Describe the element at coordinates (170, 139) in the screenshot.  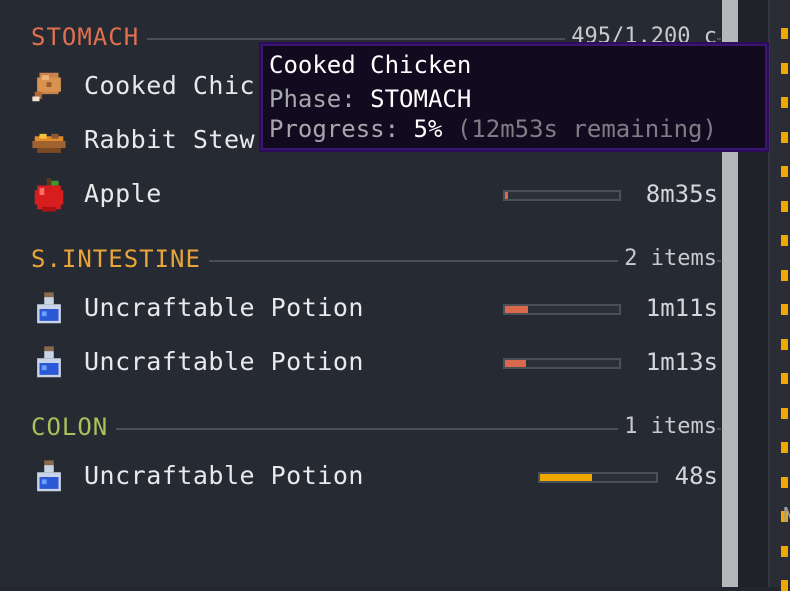
I see `food-name: Rabbit Stew` at that location.